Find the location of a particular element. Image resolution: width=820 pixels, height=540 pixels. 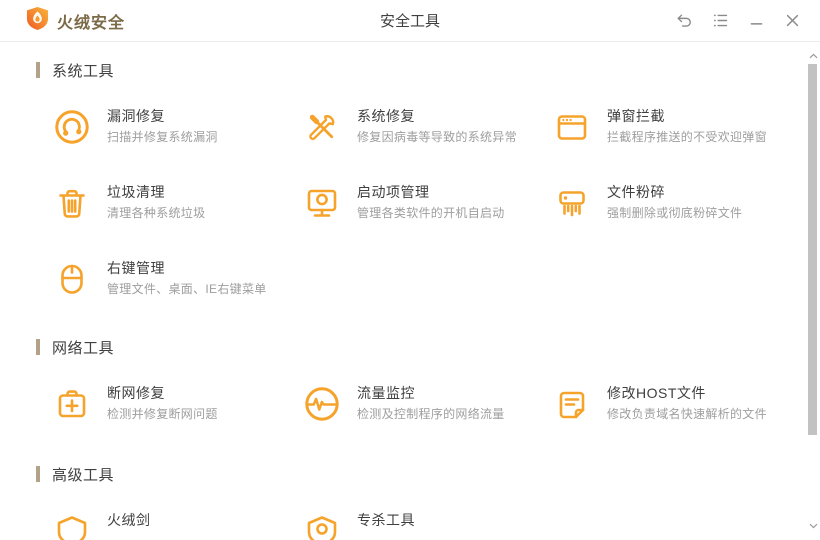

tool-title: 右键管理 is located at coordinates (136, 268).